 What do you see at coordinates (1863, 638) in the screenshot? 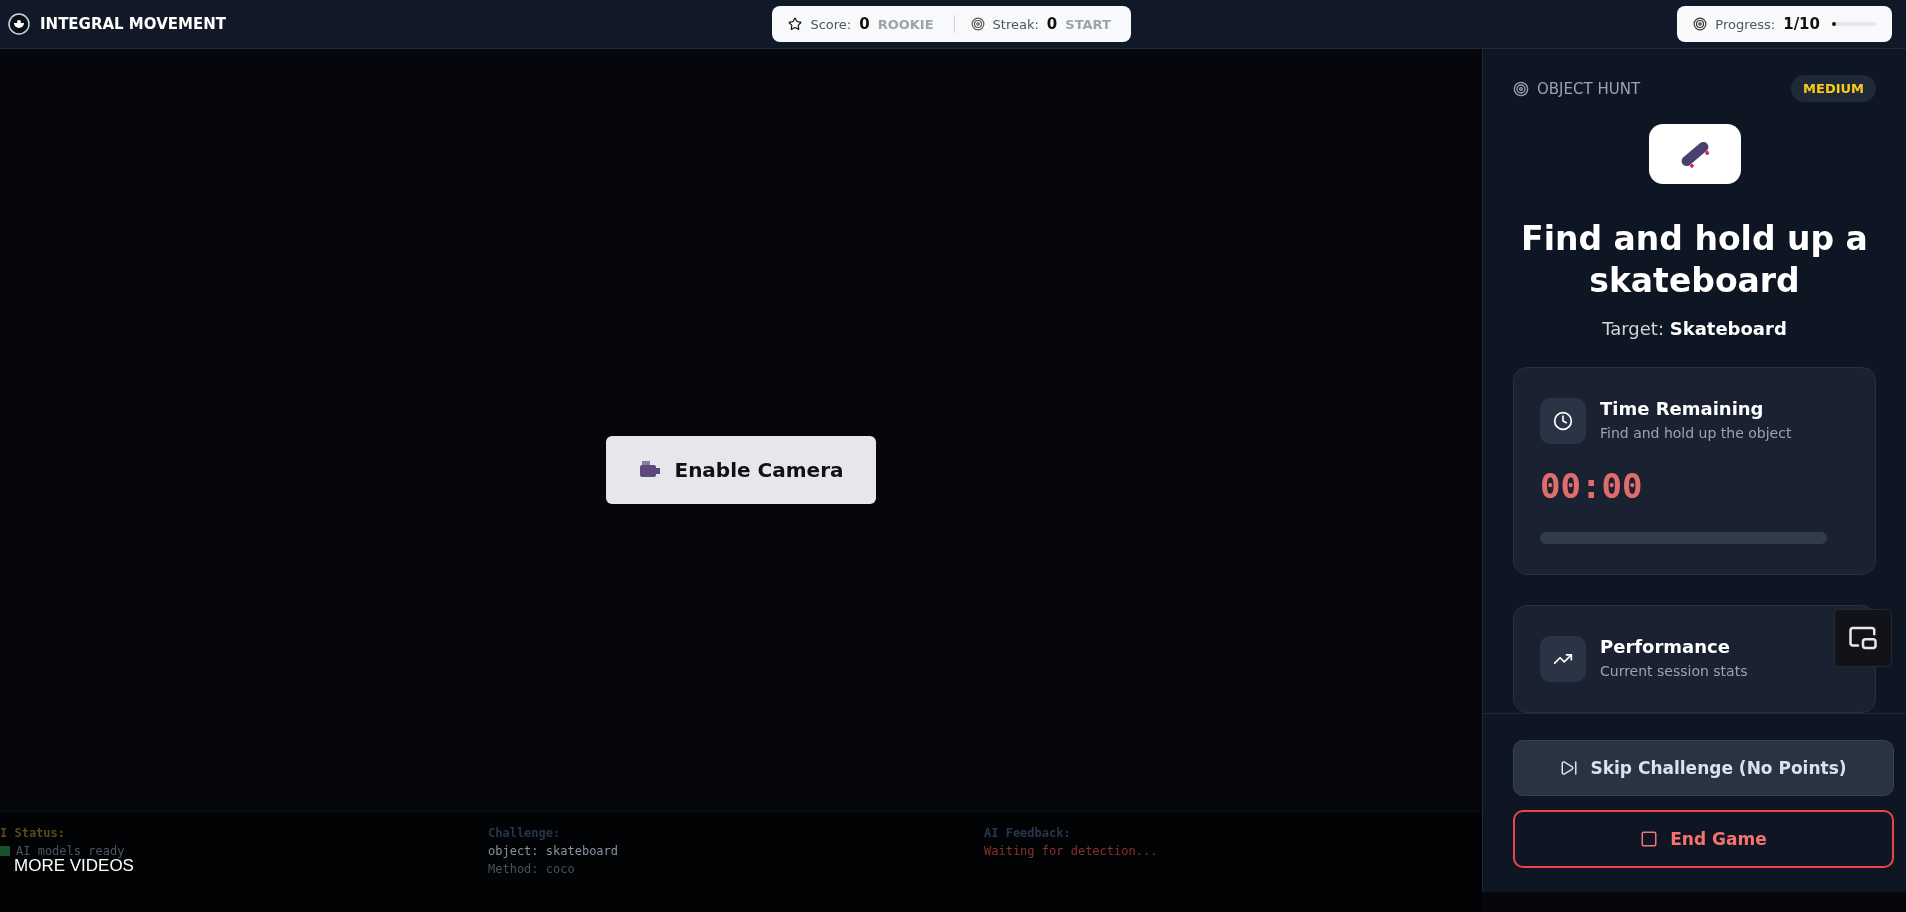
I see `picture-in-picture-button` at bounding box center [1863, 638].